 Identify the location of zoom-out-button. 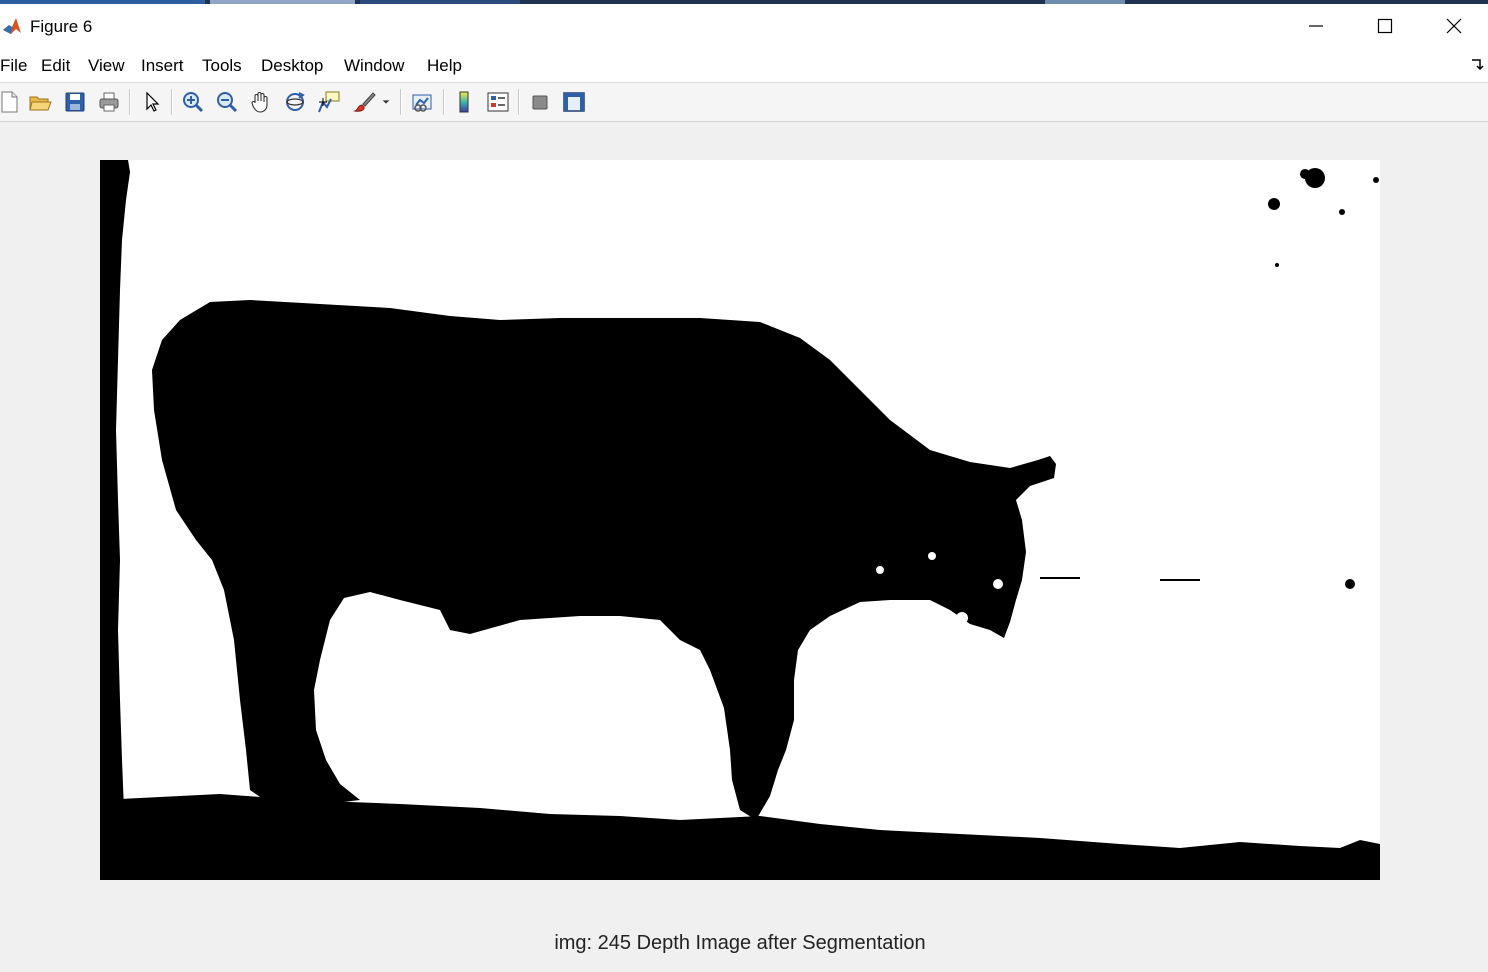
(227, 102).